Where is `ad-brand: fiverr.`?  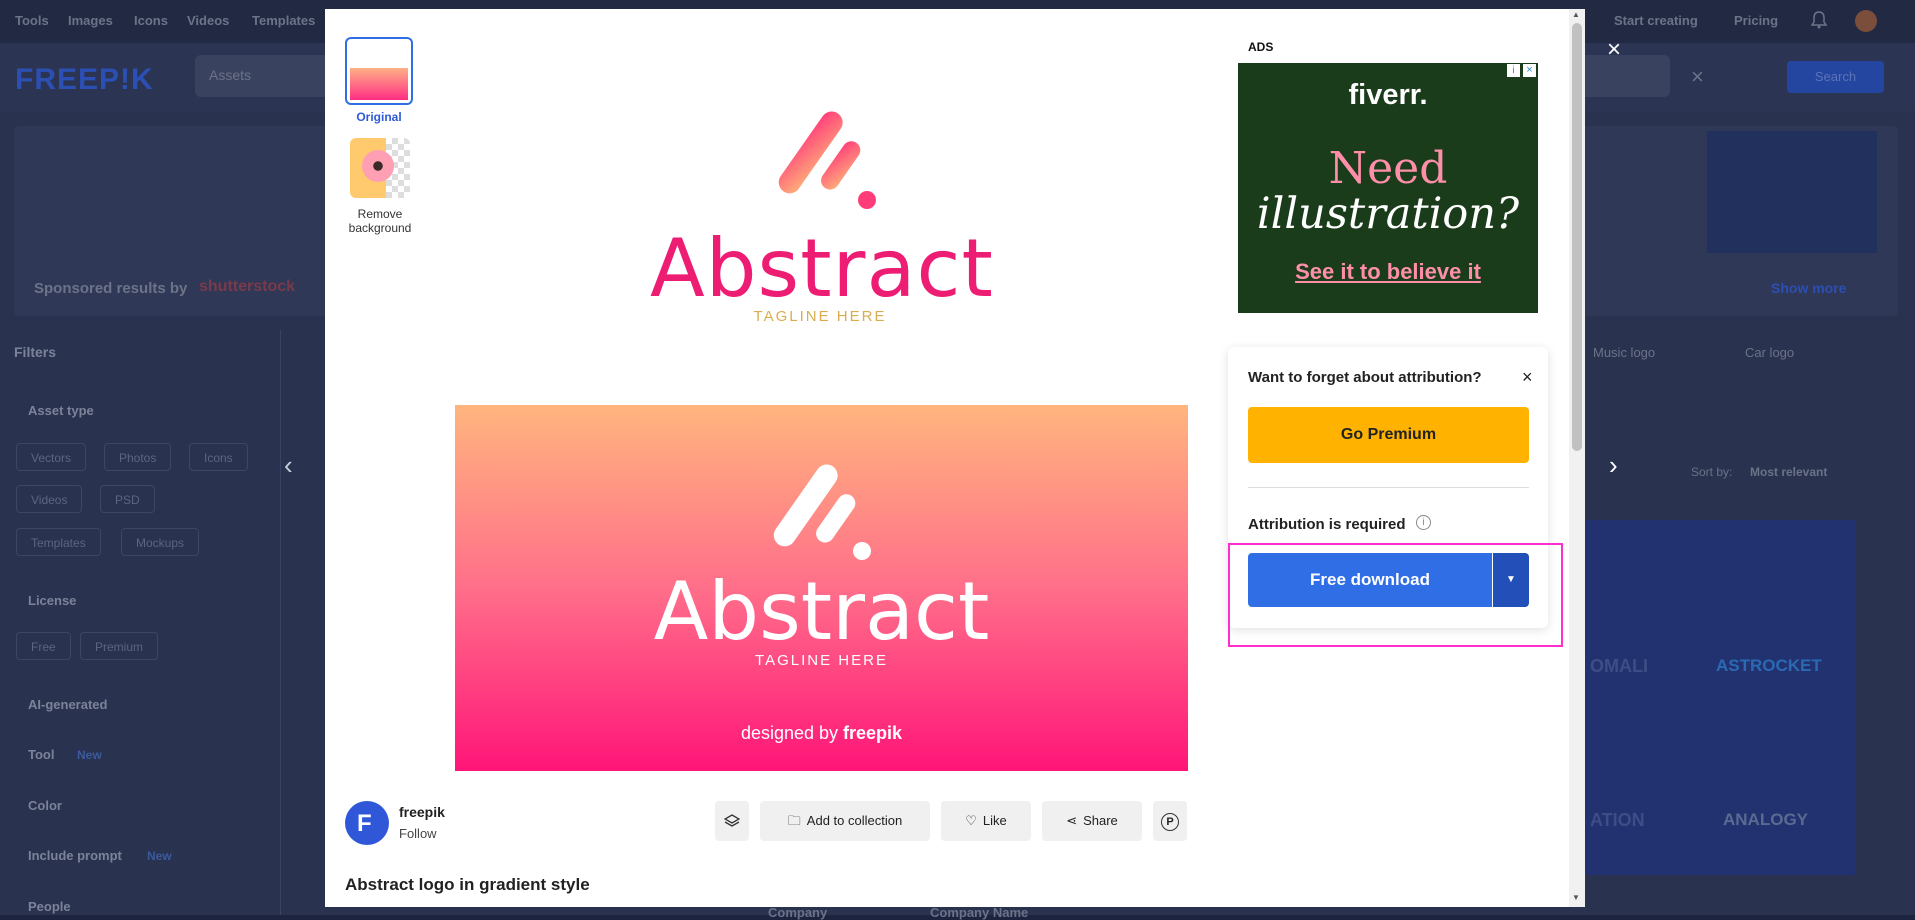
ad-brand: fiverr. is located at coordinates (1388, 95).